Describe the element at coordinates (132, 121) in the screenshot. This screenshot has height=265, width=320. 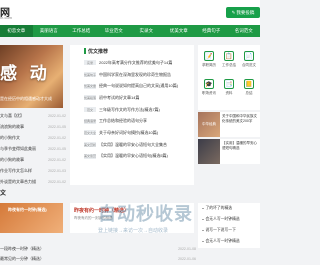
I see `news-item: 经典语录 工作总结和经验的语句分享` at that location.